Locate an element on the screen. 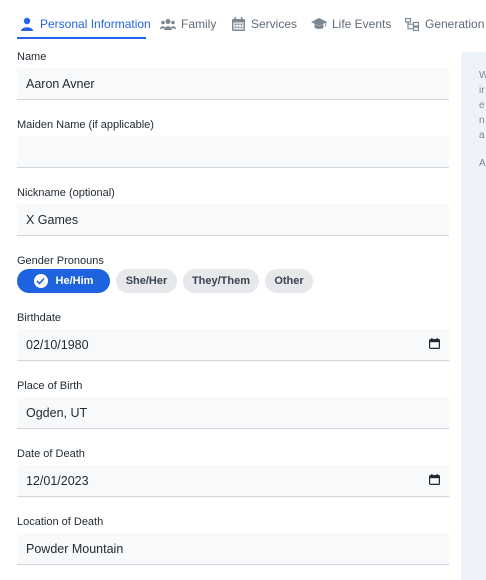 This screenshot has width=486, height=580. pronoun-label: She/Her is located at coordinates (146, 281).